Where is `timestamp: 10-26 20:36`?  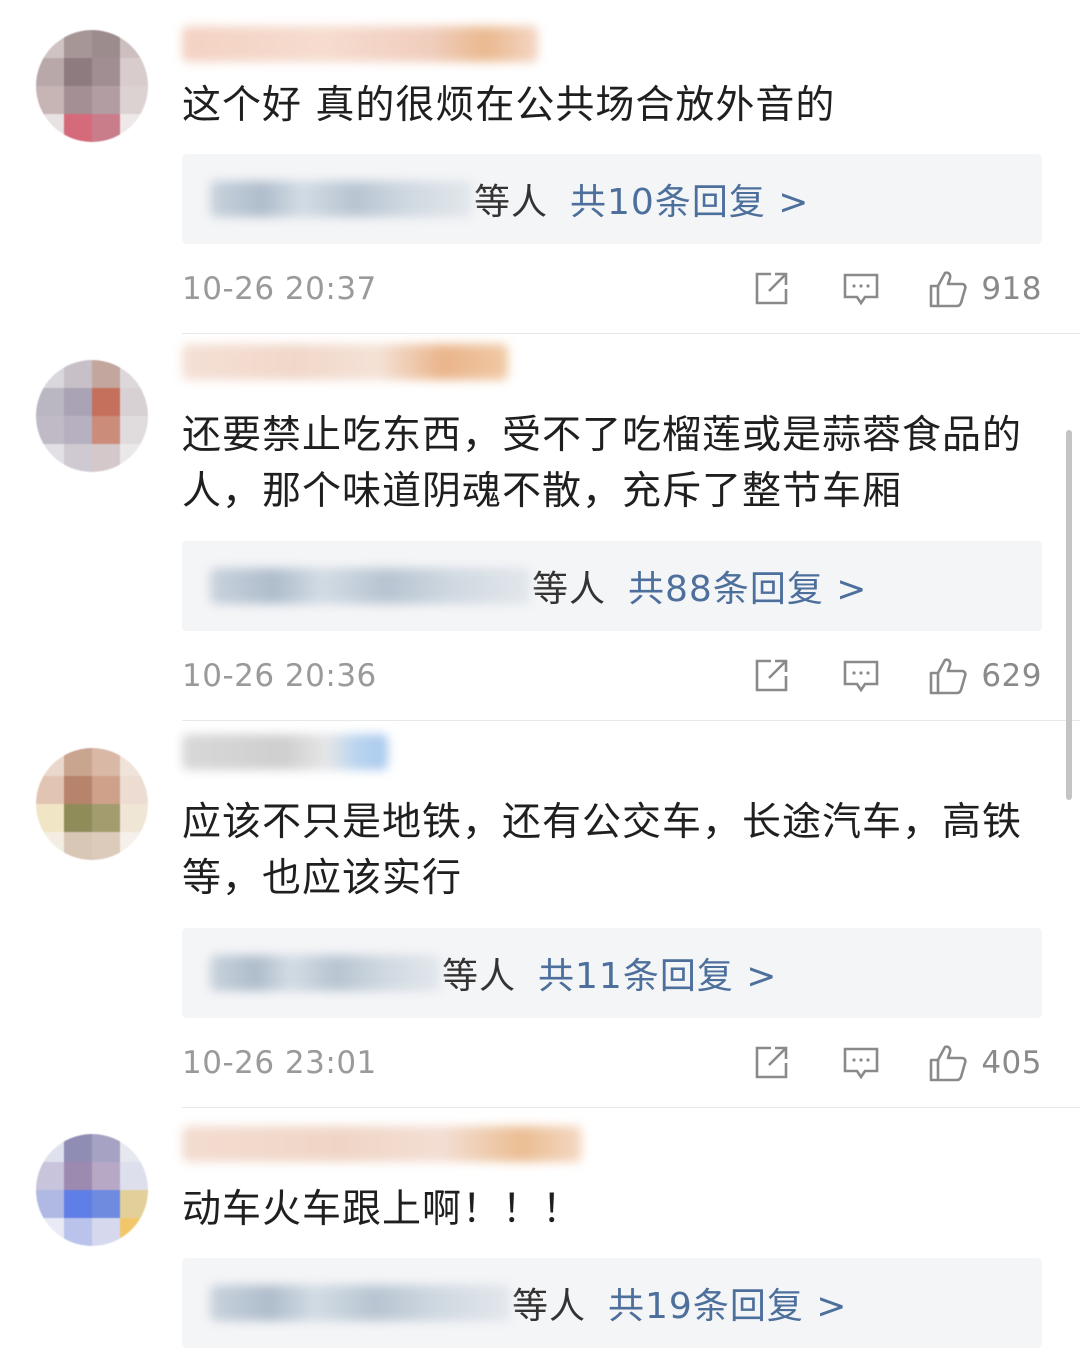 timestamp: 10-26 20:36 is located at coordinates (279, 676).